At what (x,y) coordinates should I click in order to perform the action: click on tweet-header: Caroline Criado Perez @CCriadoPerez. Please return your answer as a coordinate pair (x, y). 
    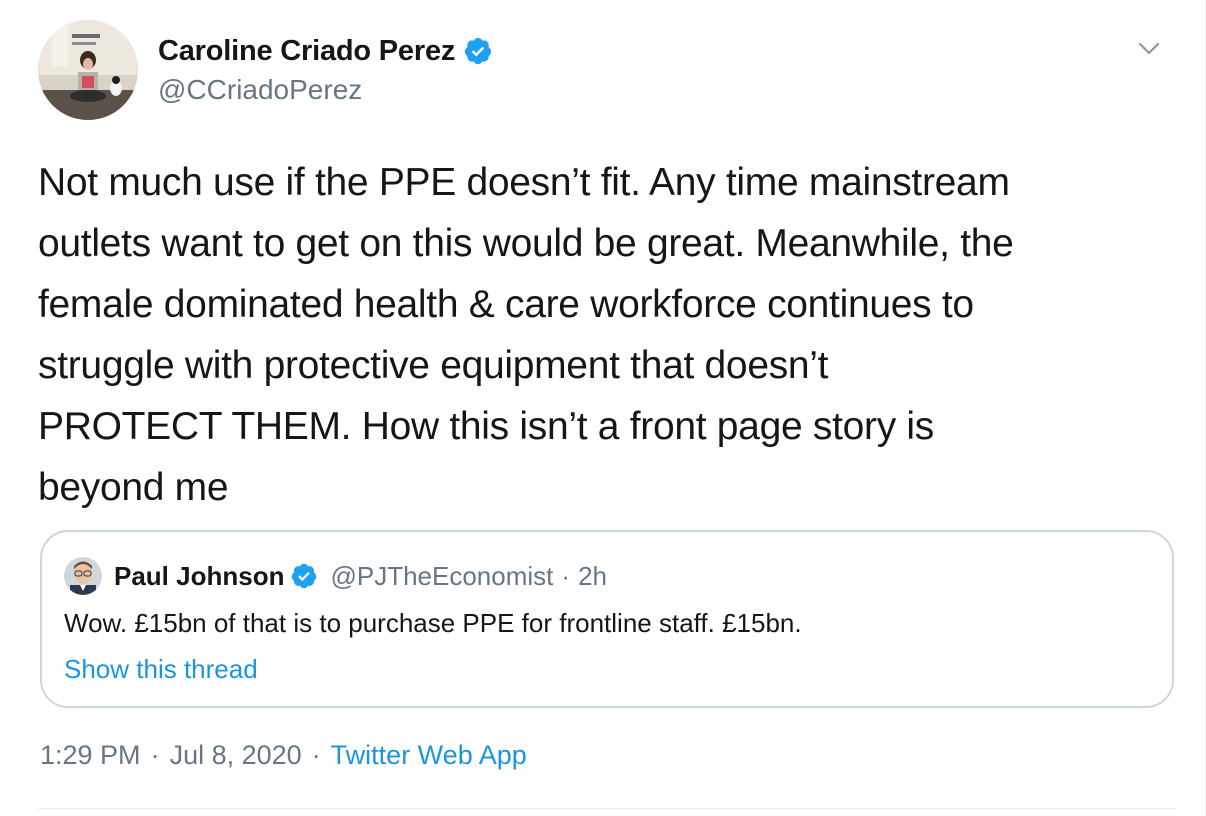
    Looking at the image, I should click on (608, 70).